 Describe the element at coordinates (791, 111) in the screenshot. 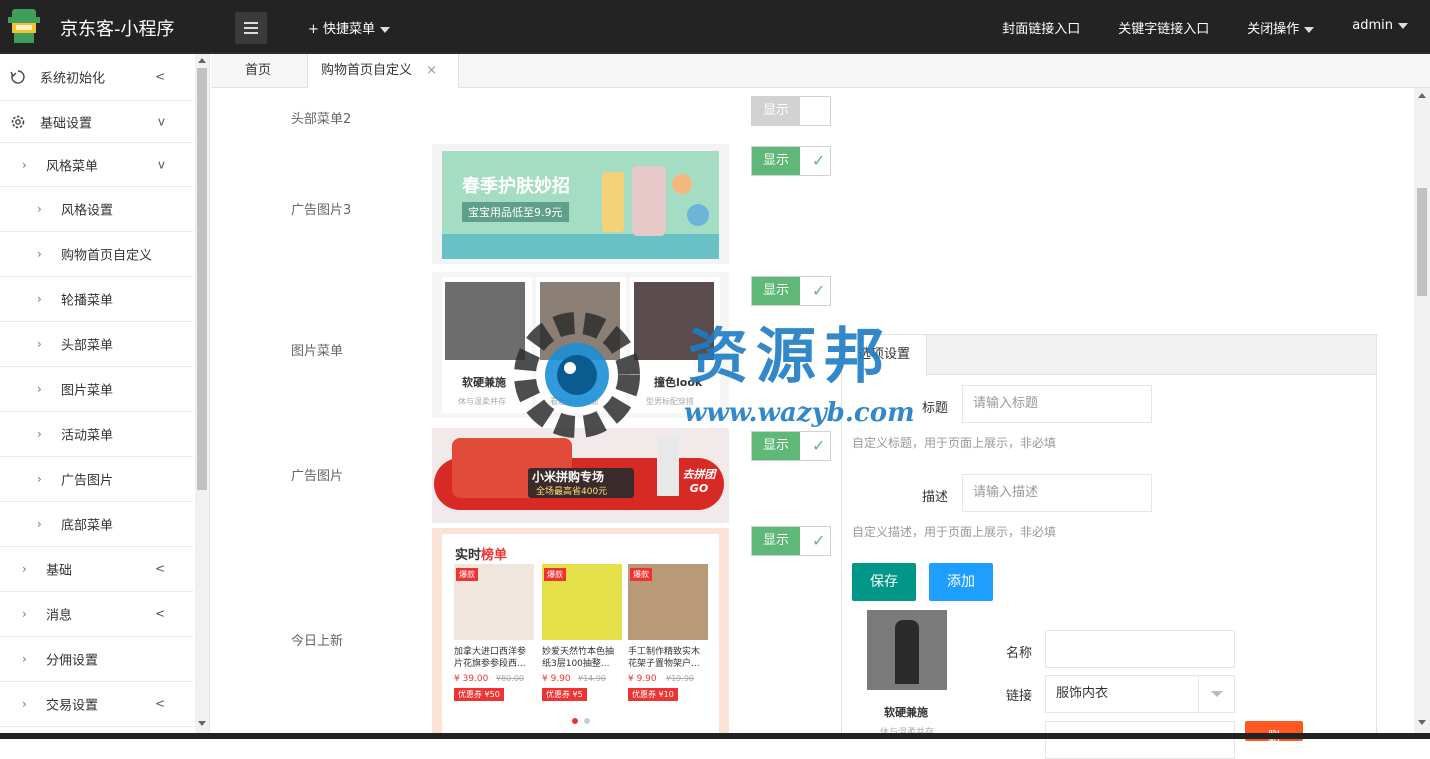

I see `header-menu2-toggle: 显示` at that location.